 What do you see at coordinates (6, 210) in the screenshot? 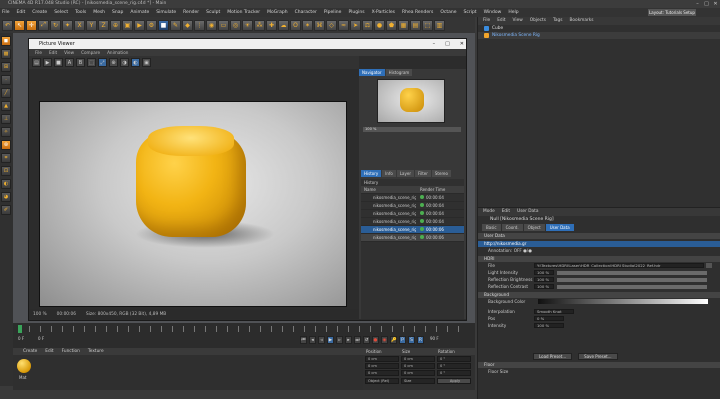
I see `paint-icon: ✐` at bounding box center [6, 210].